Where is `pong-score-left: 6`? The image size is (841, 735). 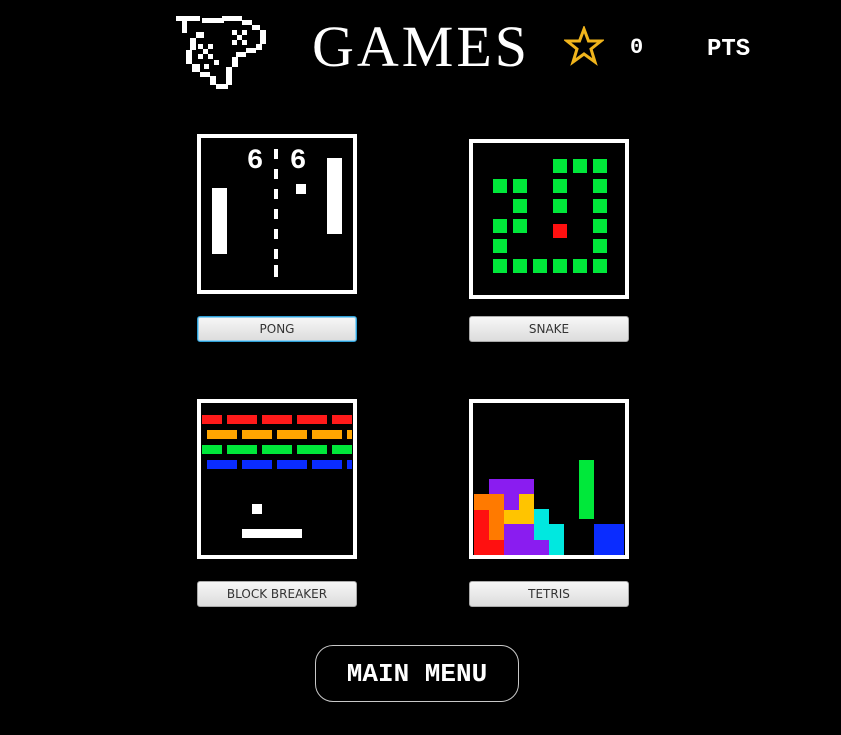 pong-score-left: 6 is located at coordinates (255, 161).